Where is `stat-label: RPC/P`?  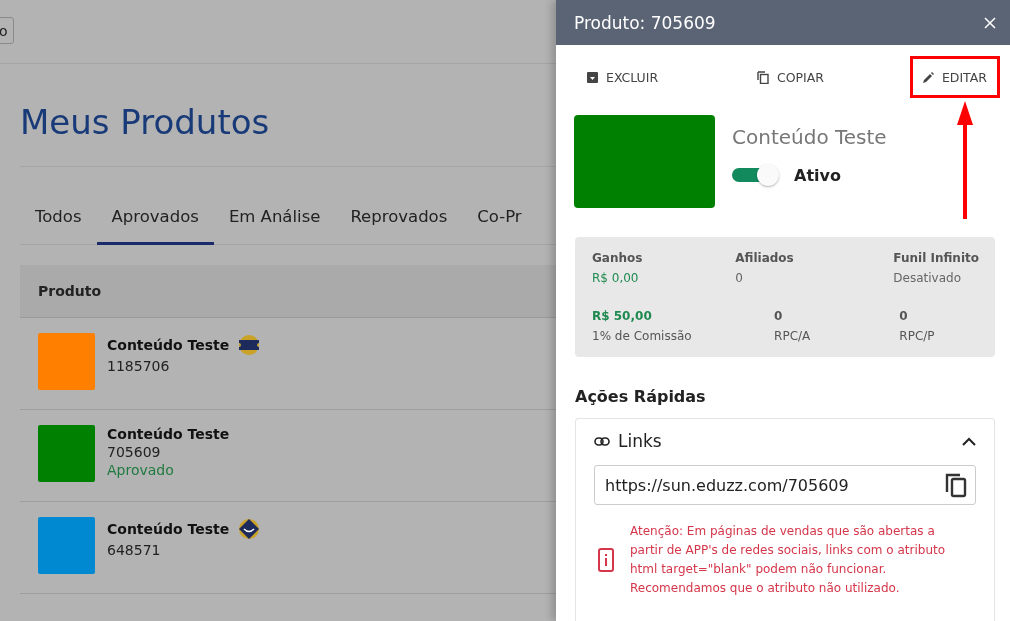
stat-label: RPC/P is located at coordinates (917, 336).